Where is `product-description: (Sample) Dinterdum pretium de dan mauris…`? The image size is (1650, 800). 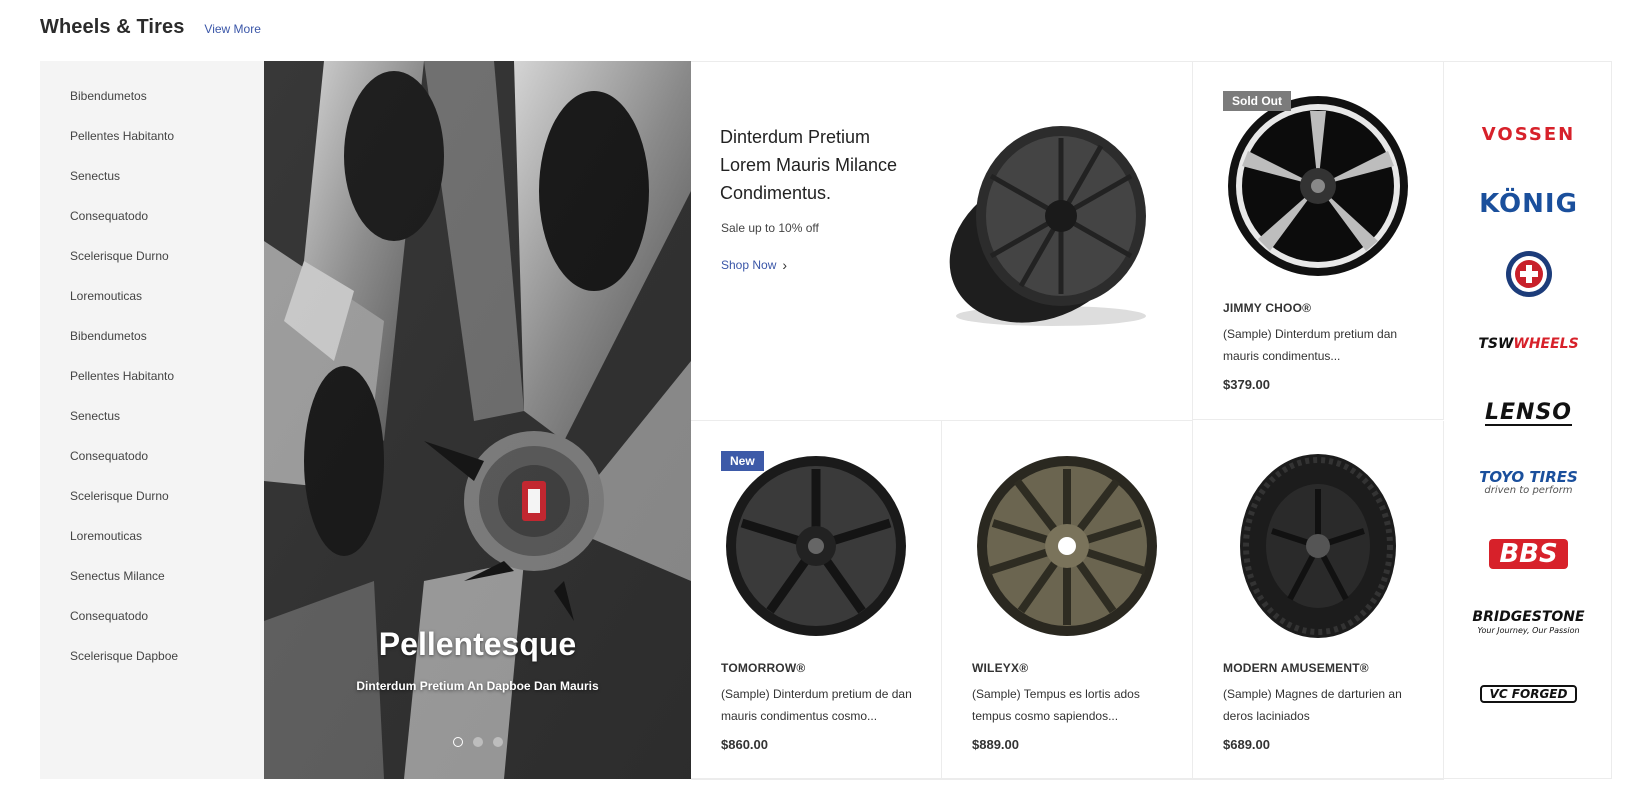 product-description: (Sample) Dinterdum pretium de dan mauris… is located at coordinates (821, 705).